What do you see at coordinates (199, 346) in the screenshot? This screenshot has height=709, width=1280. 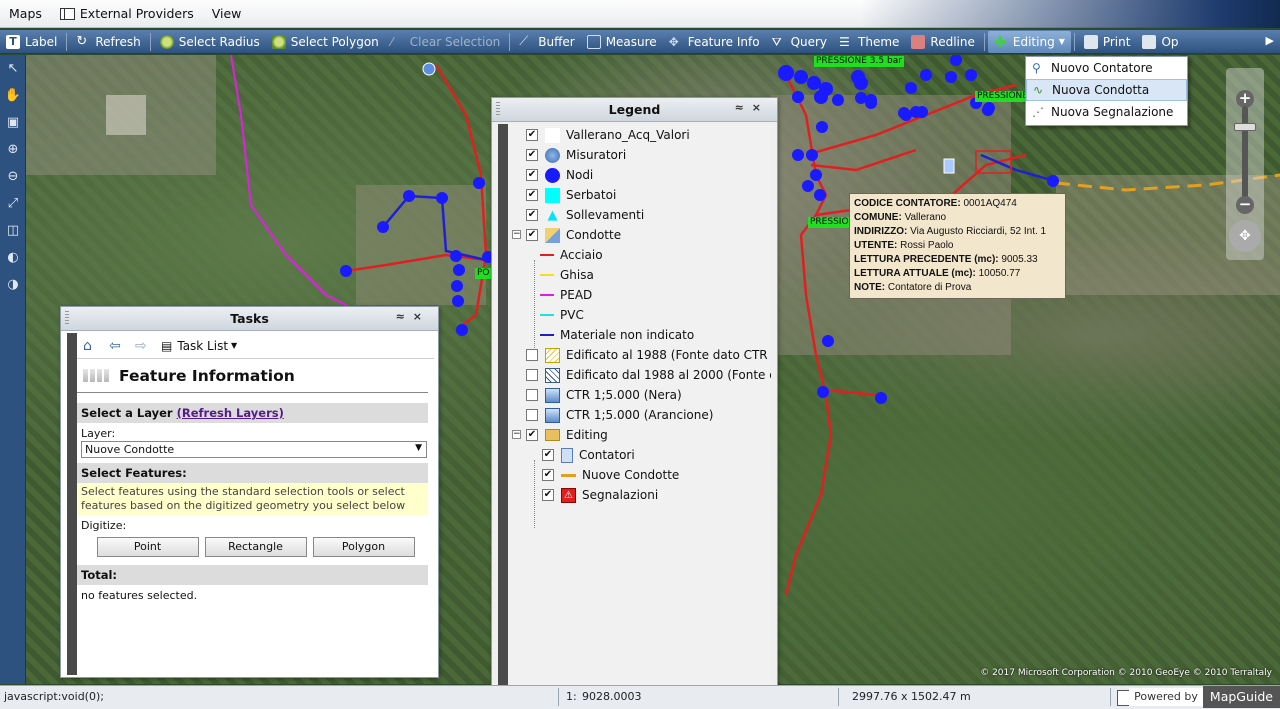 I see `task-list-dropdown: ▤ Task List ▼` at bounding box center [199, 346].